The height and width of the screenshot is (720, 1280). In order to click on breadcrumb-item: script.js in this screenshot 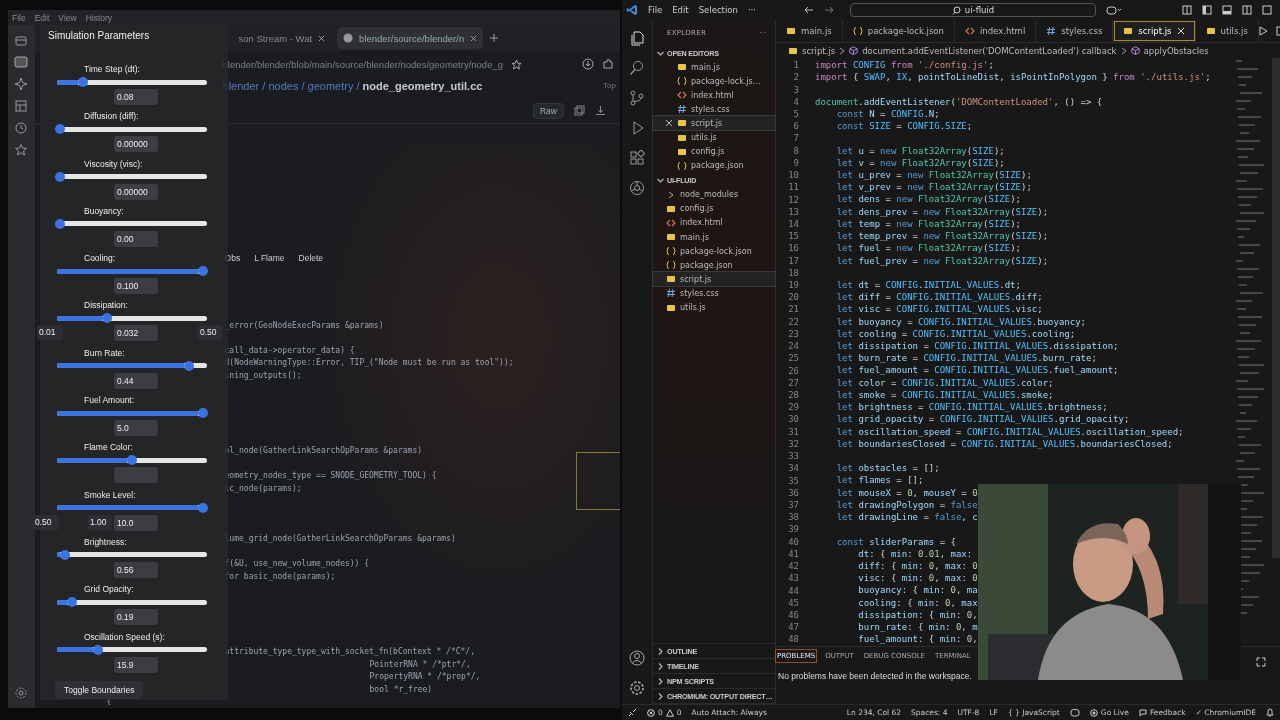, I will do `click(819, 50)`.